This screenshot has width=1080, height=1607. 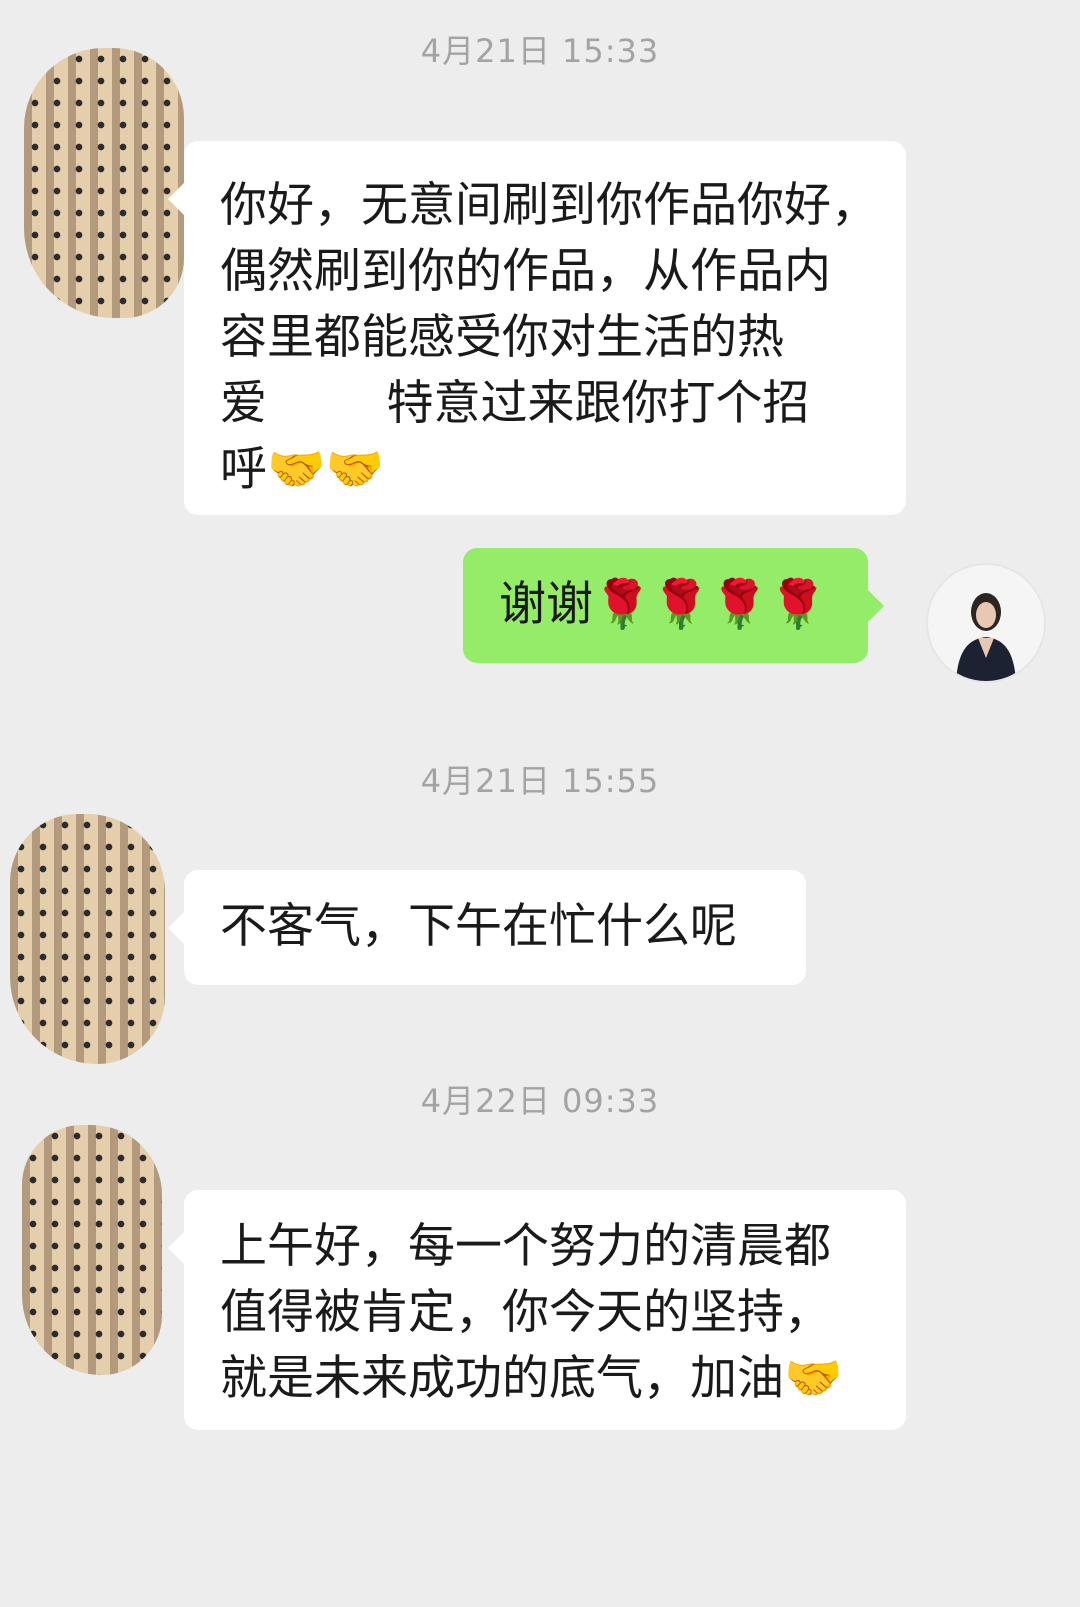 What do you see at coordinates (525, 1246) in the screenshot?
I see `message-text-line: 上午好，每一个努力的清晨都` at bounding box center [525, 1246].